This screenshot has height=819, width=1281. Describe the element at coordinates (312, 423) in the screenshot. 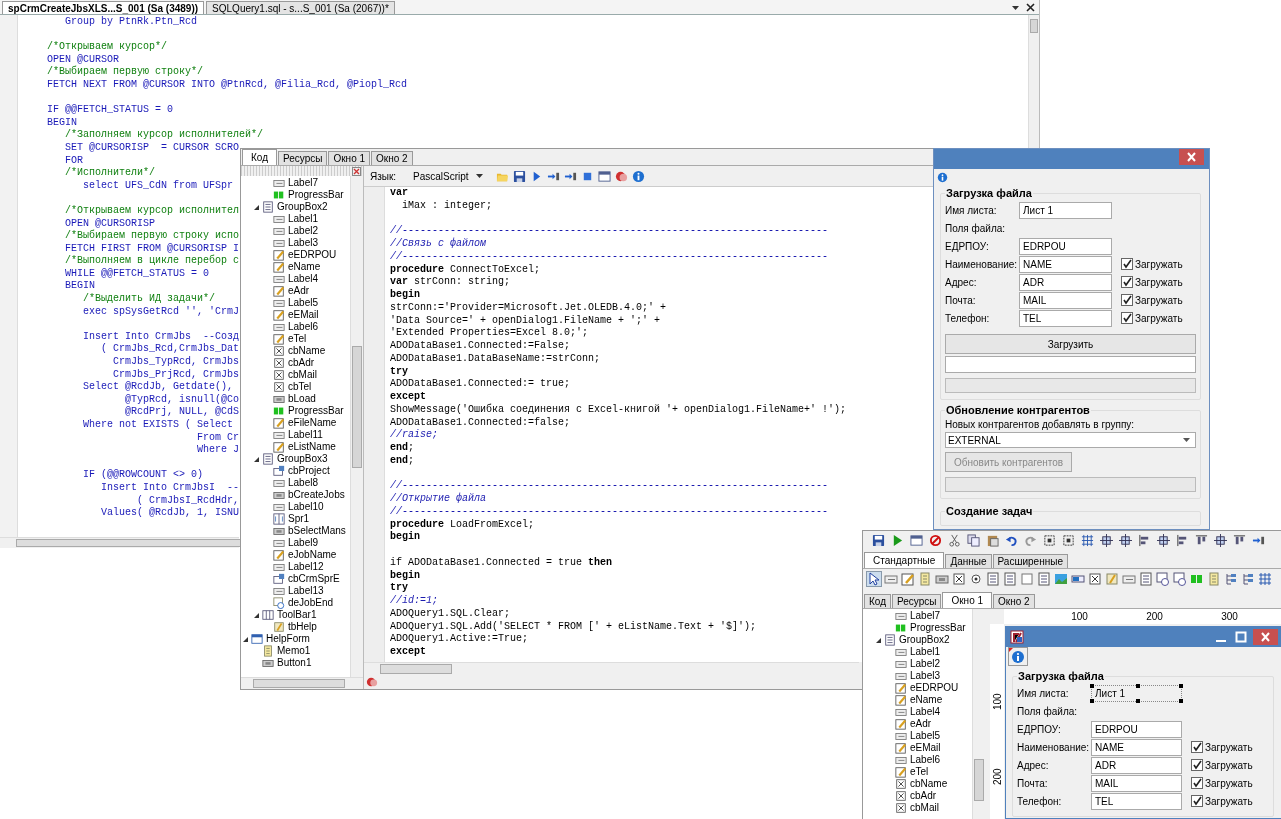

I see `tree-item: eFileName` at that location.